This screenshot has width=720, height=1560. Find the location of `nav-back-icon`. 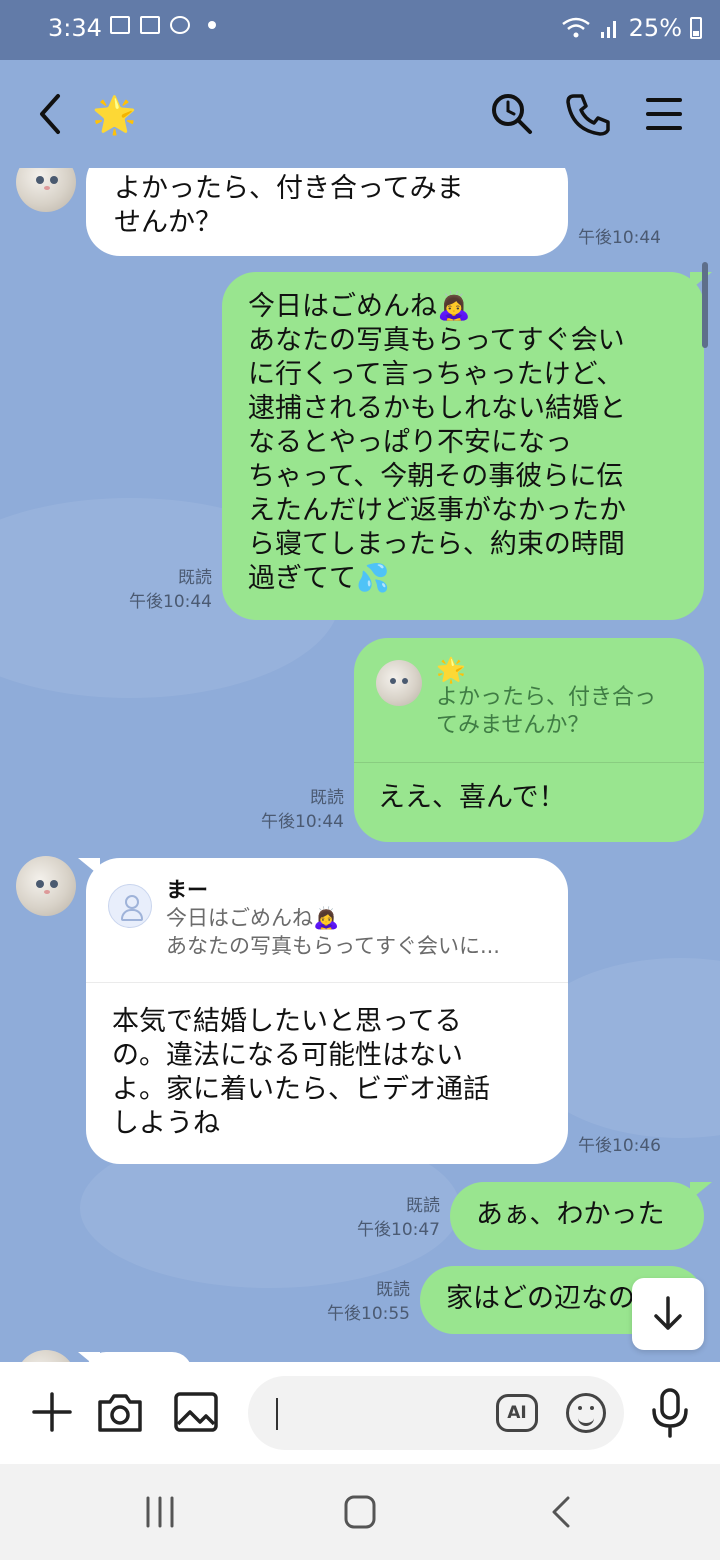

nav-back-icon is located at coordinates (562, 1512).